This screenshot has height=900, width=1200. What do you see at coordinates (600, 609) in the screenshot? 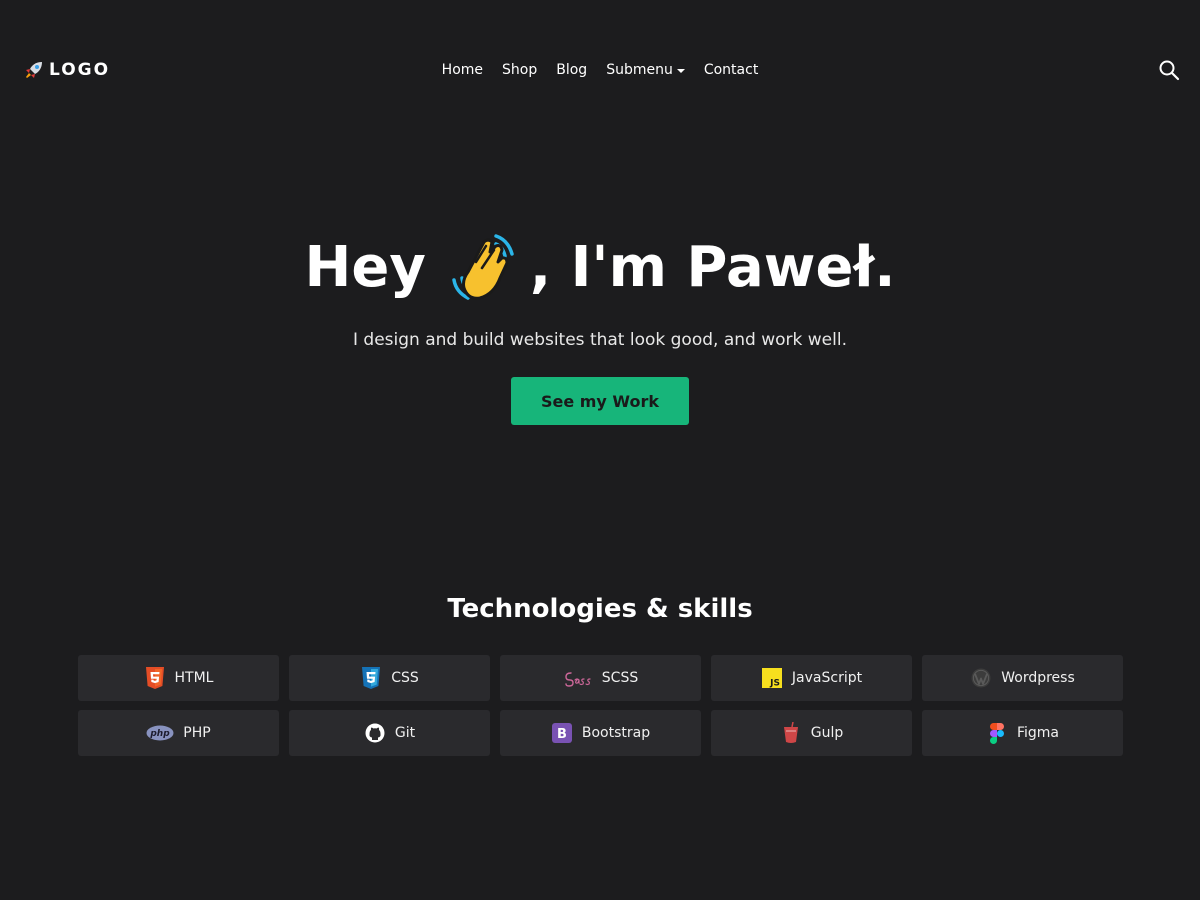
I see `skills-title: Technologies & skills` at bounding box center [600, 609].